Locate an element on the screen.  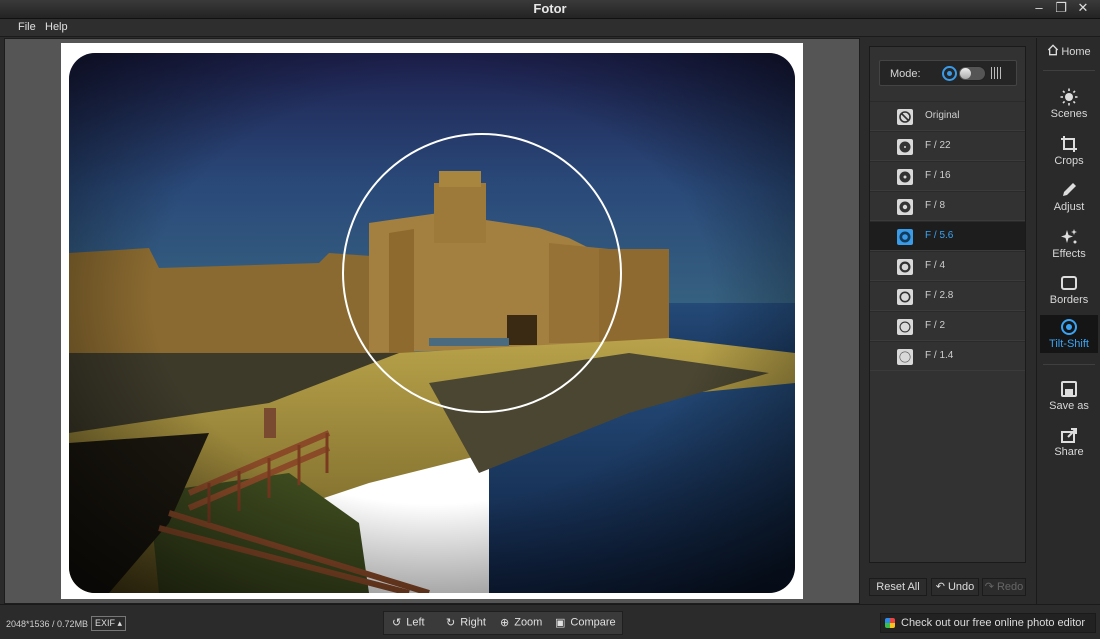
online-editor-promo-link: Check out our free online photo editor is located at coordinates (988, 623).